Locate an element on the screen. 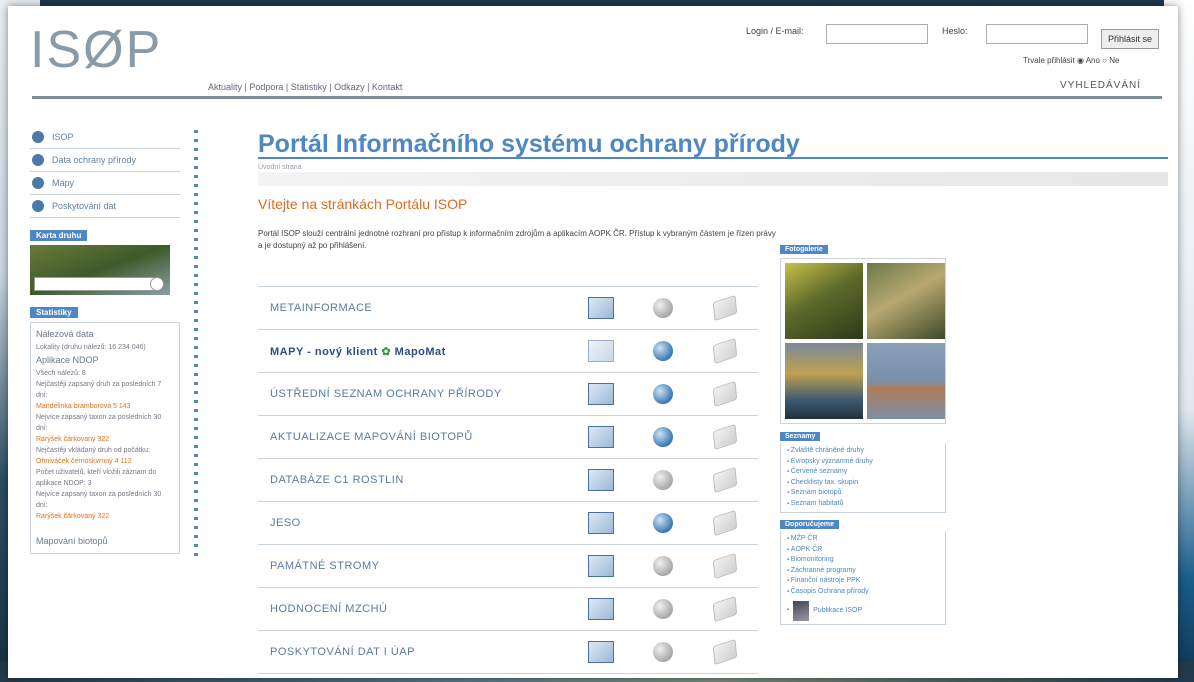  list-item: AKTUALIZACE MAPOVÁNÍ BIOTOPŮ is located at coordinates (508, 437).